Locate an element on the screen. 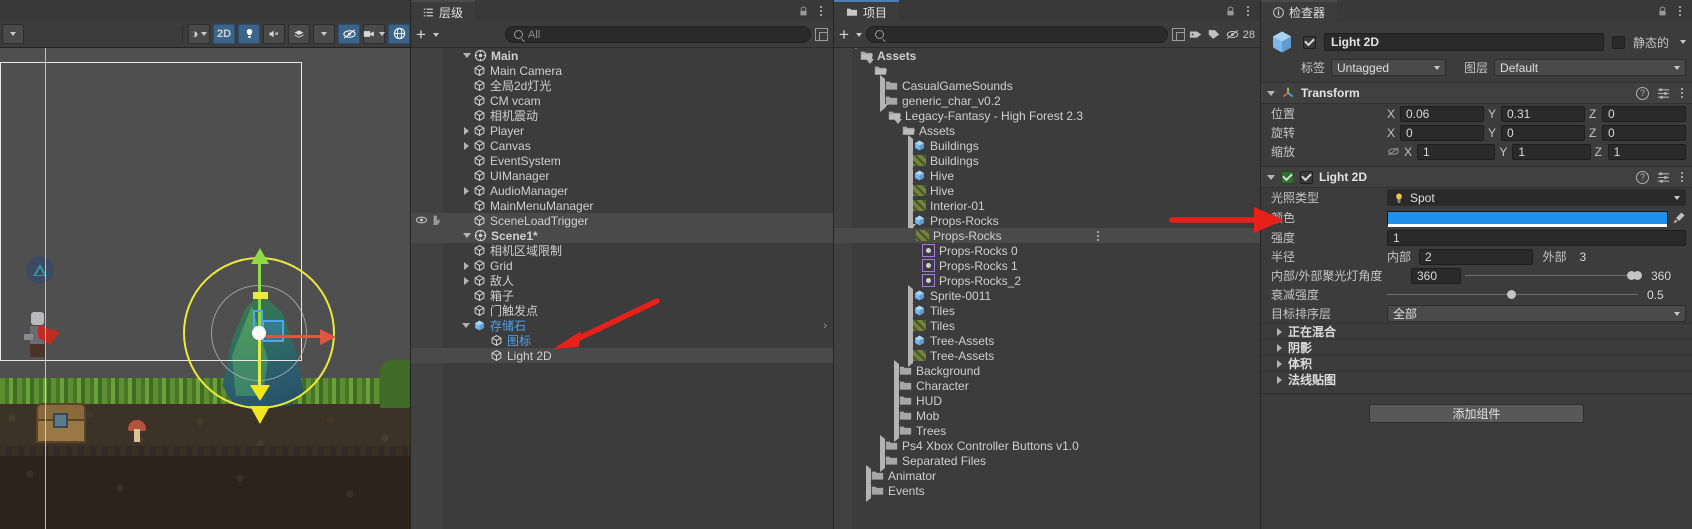 The image size is (1692, 529). light2d-component-header: Light 2D ? is located at coordinates (1476, 177).